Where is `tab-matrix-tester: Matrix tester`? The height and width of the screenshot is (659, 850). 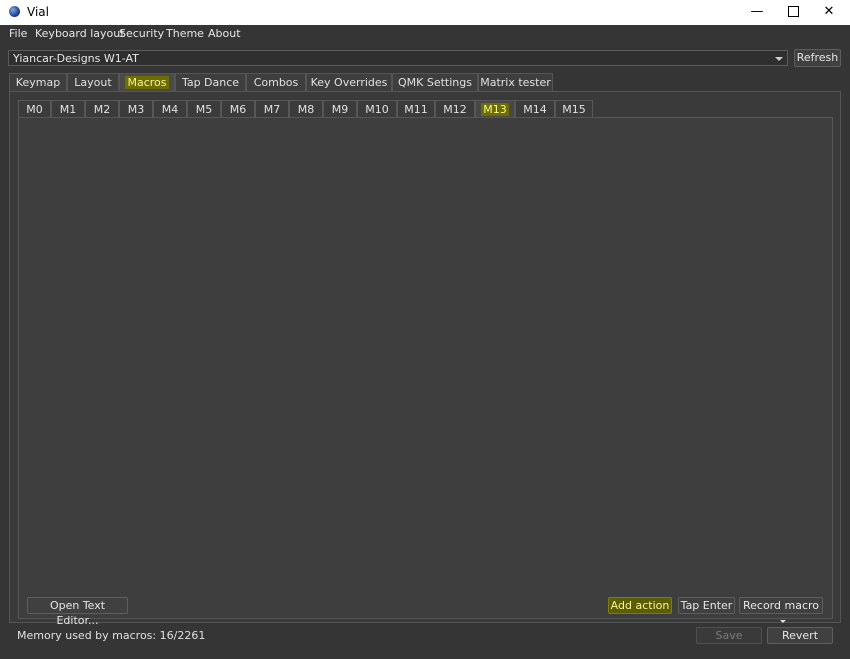
tab-matrix-tester: Matrix tester is located at coordinates (515, 82).